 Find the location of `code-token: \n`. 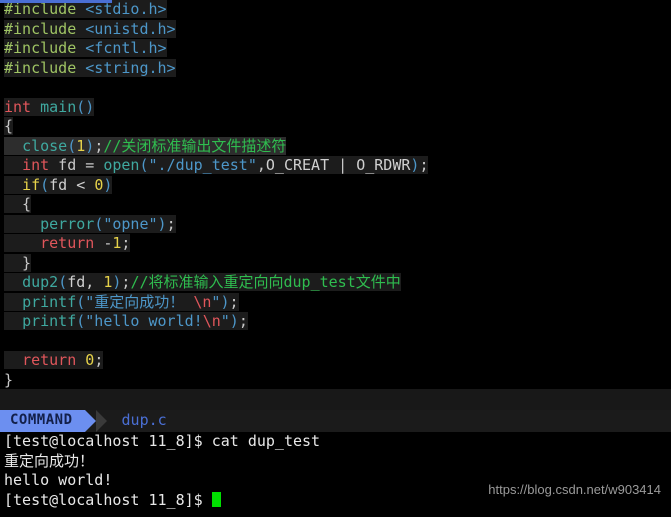

code-token: \n is located at coordinates (202, 301).